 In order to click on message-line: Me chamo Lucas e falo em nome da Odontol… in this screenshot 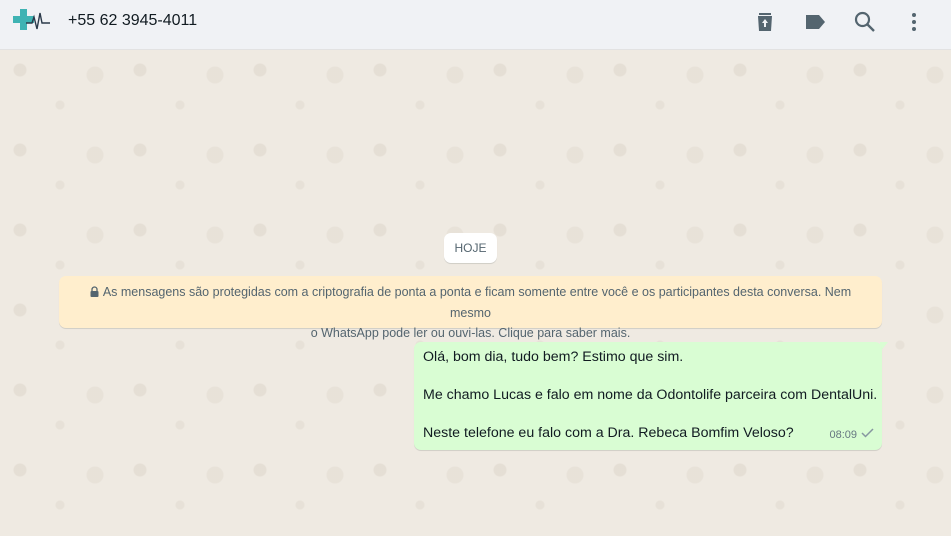, I will do `click(650, 395)`.